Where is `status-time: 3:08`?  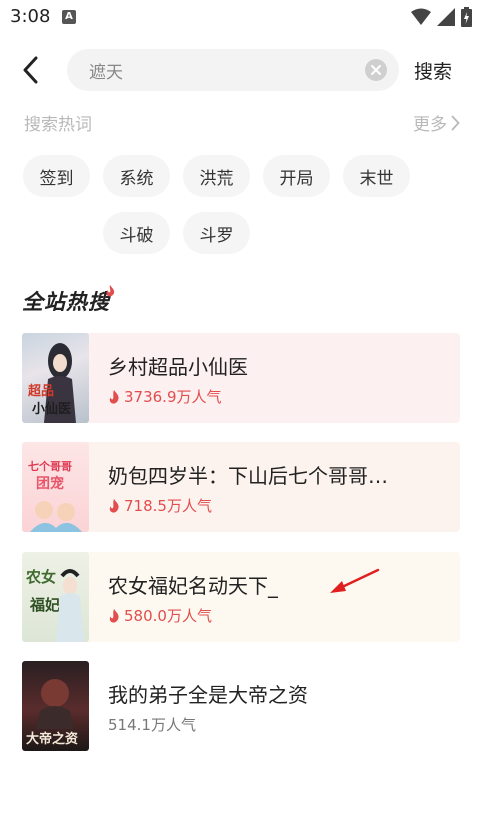 status-time: 3:08 is located at coordinates (30, 16).